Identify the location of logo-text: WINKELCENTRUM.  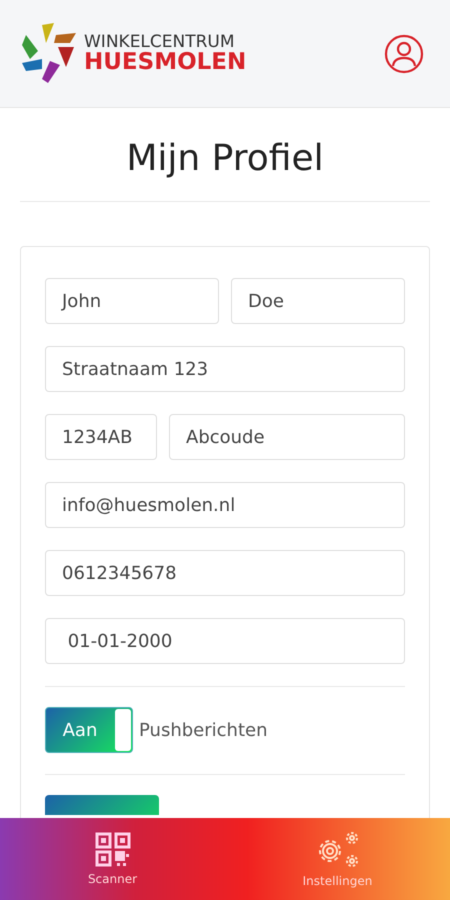
(160, 42).